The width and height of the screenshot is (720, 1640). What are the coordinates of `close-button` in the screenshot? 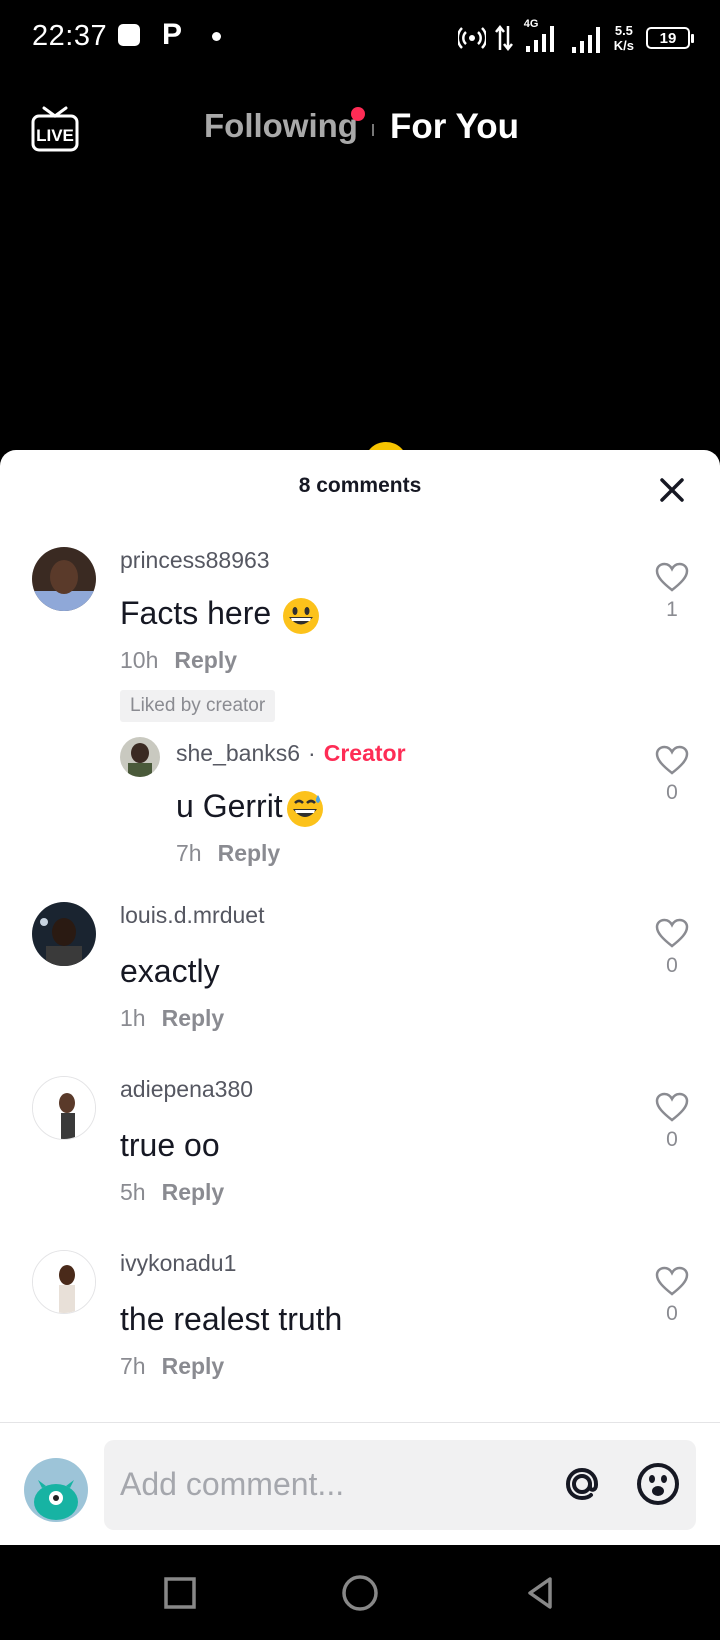 It's located at (672, 490).